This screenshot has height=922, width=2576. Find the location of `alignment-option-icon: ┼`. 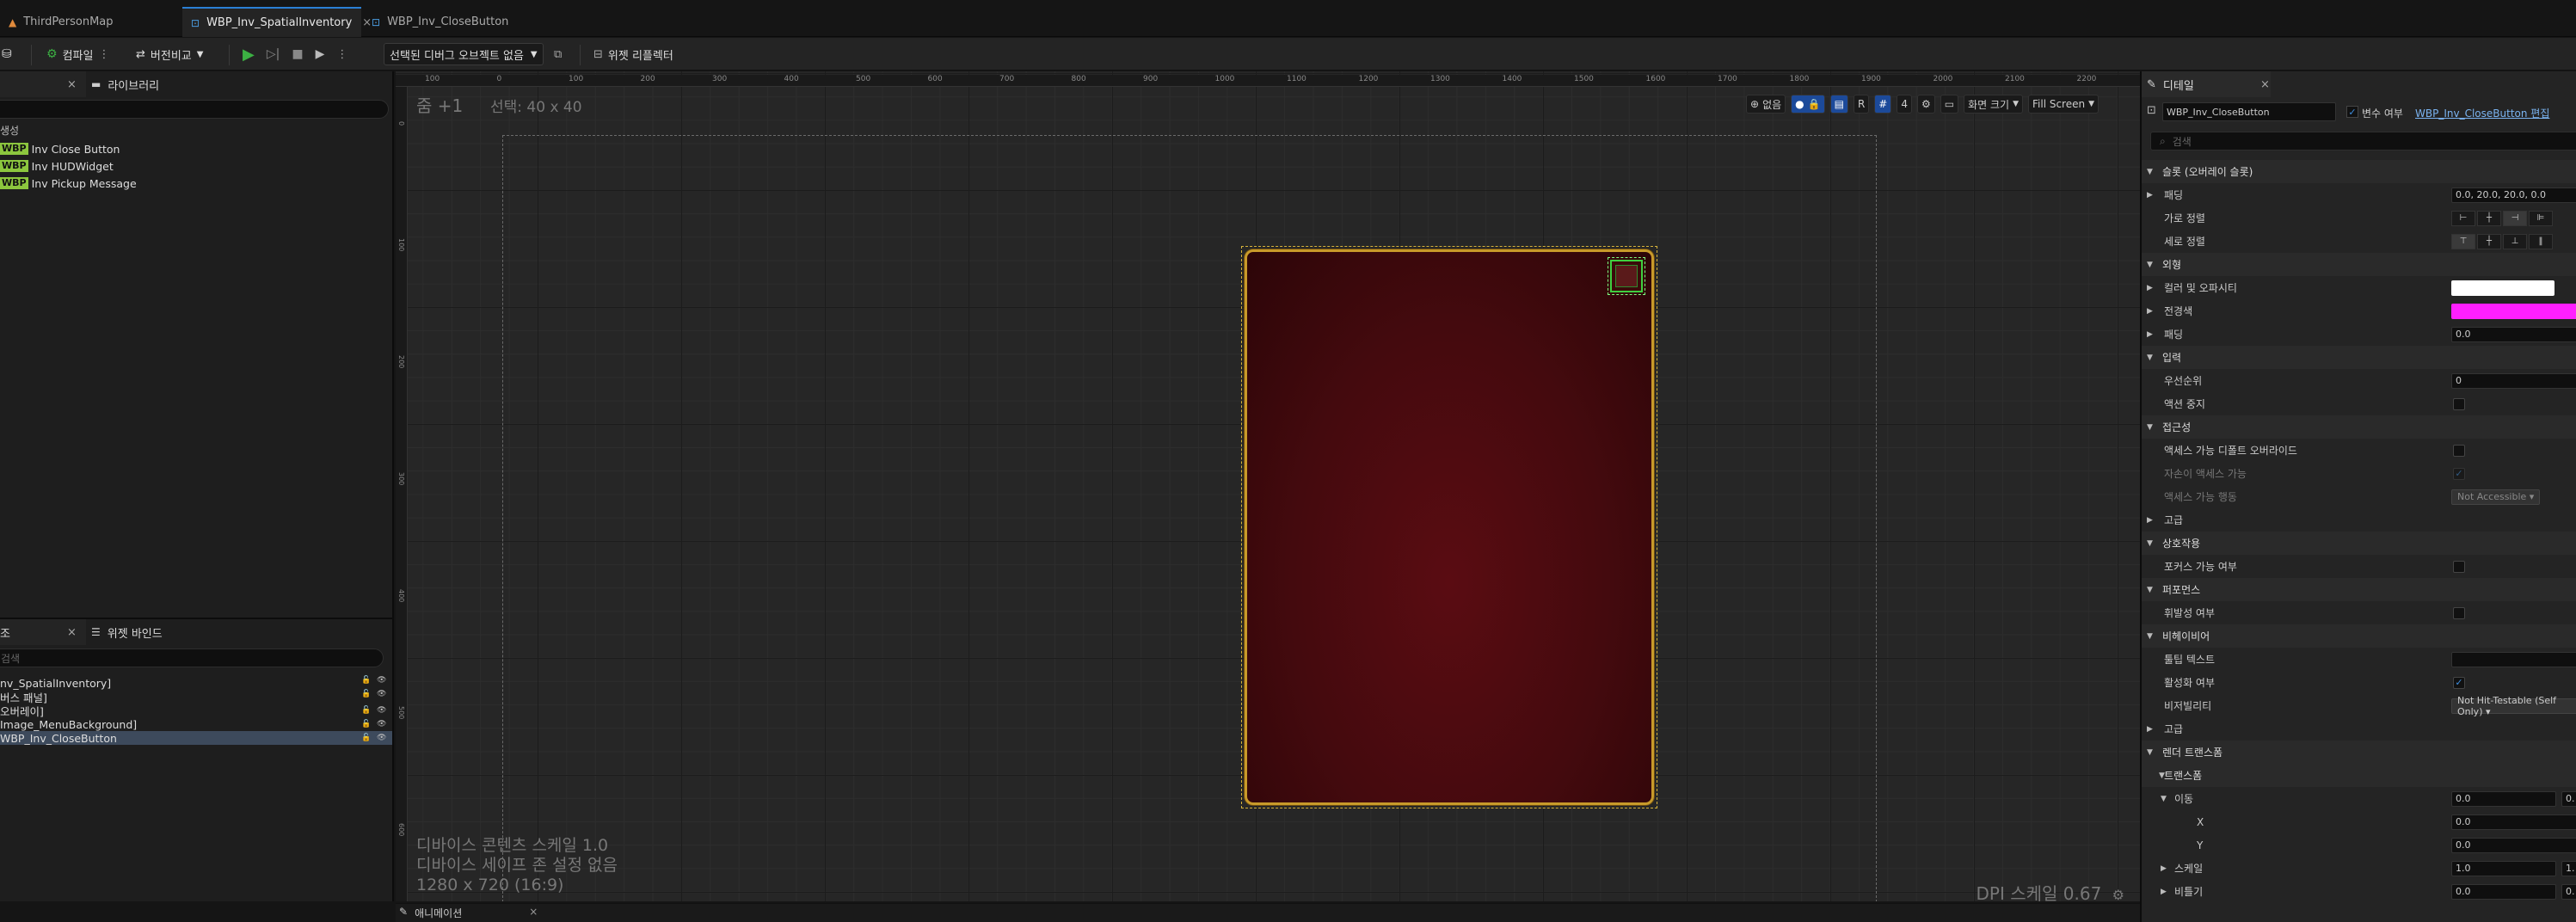

alignment-option-icon: ┼ is located at coordinates (2489, 218).